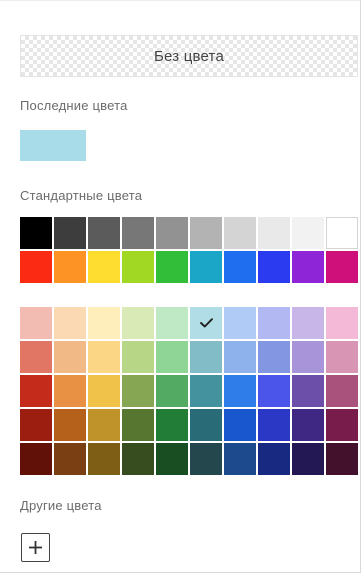 The height and width of the screenshot is (574, 362). I want to click on plus-icon, so click(35, 547).